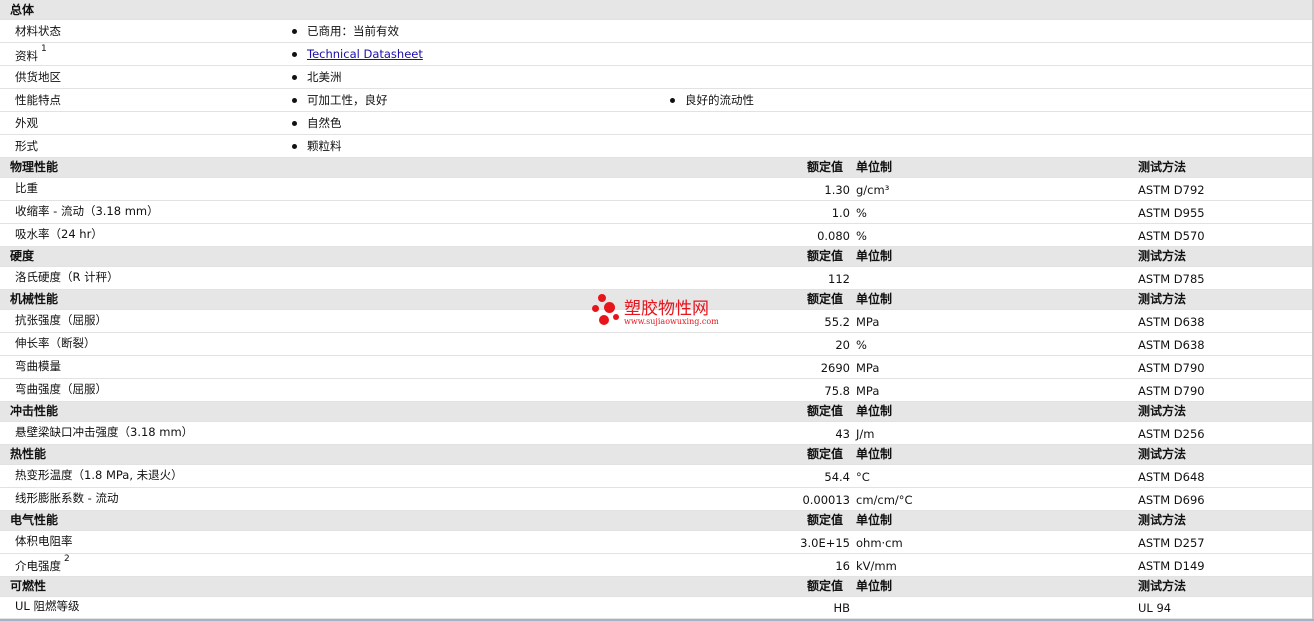 The width and height of the screenshot is (1314, 621). What do you see at coordinates (1171, 477) in the screenshot?
I see `property-method: ASTM D648` at bounding box center [1171, 477].